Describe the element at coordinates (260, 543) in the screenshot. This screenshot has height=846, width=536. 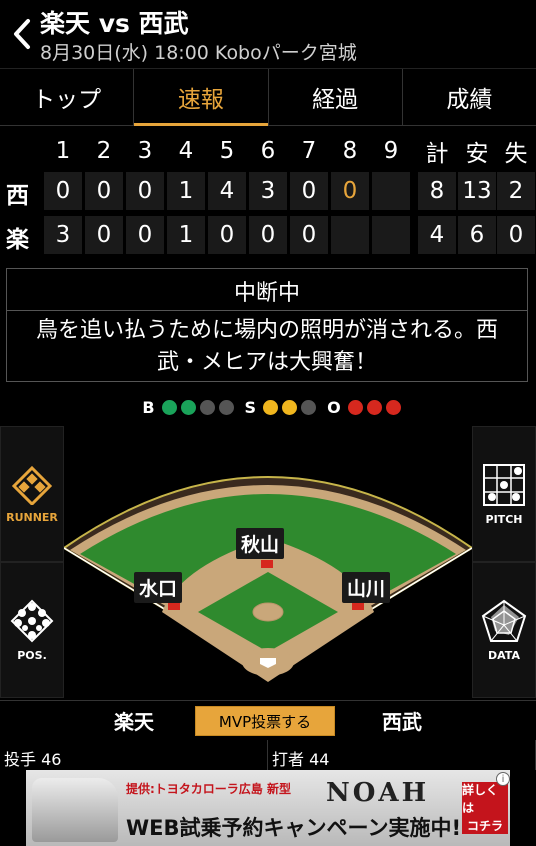
I see `runner-second: 秋山` at that location.